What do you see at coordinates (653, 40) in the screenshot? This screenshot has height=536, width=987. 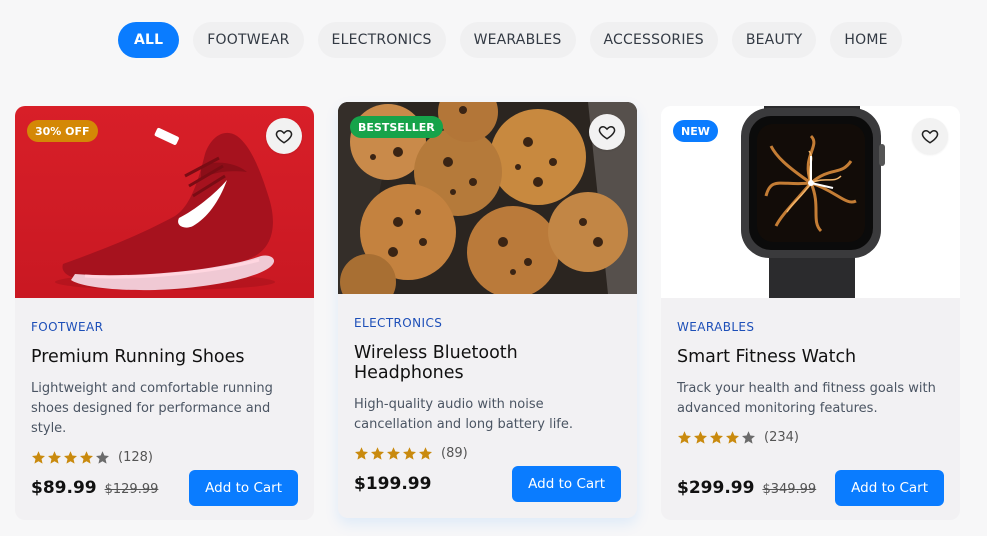 I see `filter-accessories: ACCESSORIES` at bounding box center [653, 40].